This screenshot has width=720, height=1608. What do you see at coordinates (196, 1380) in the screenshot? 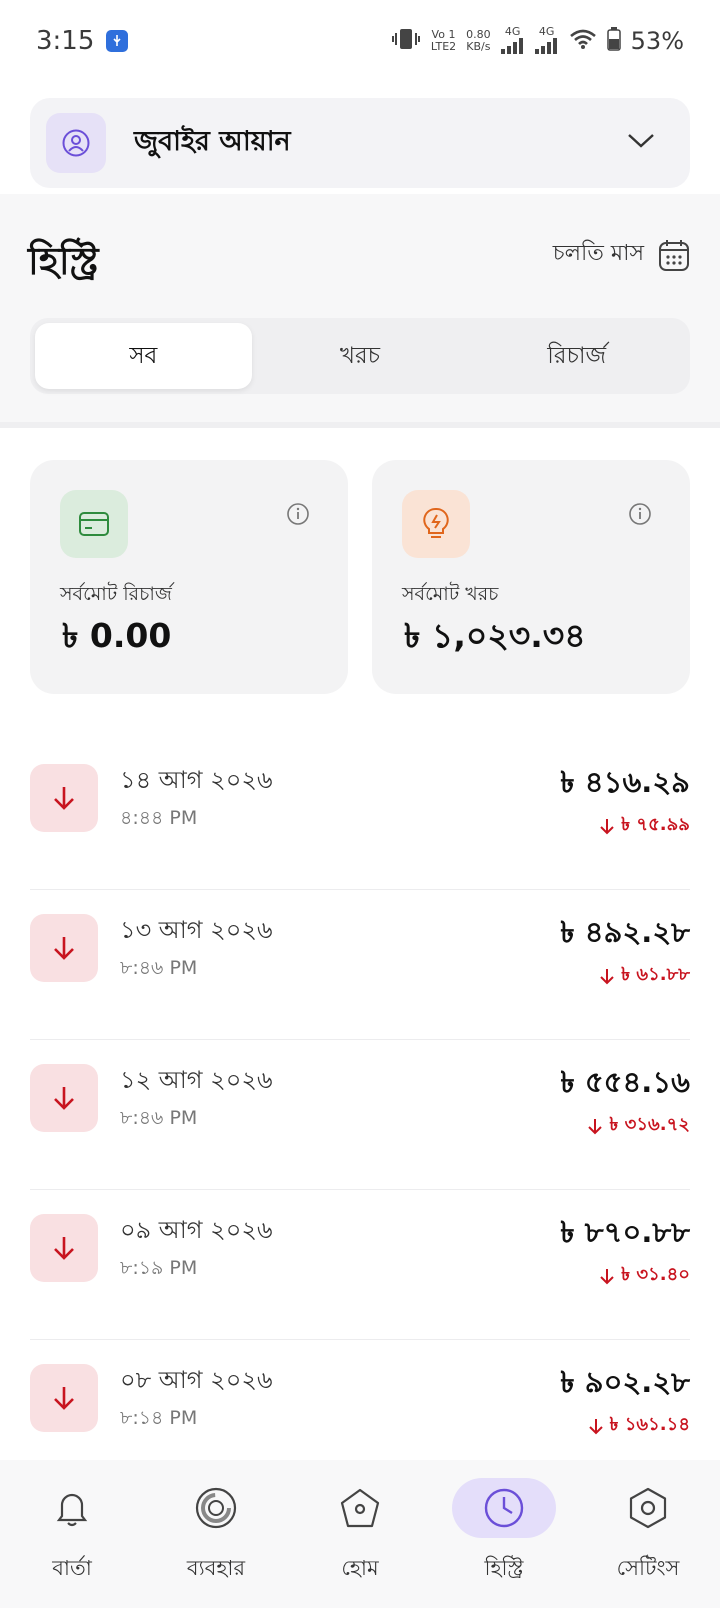
I see `transaction-date: ০৮ আগ ২০২৬` at bounding box center [196, 1380].